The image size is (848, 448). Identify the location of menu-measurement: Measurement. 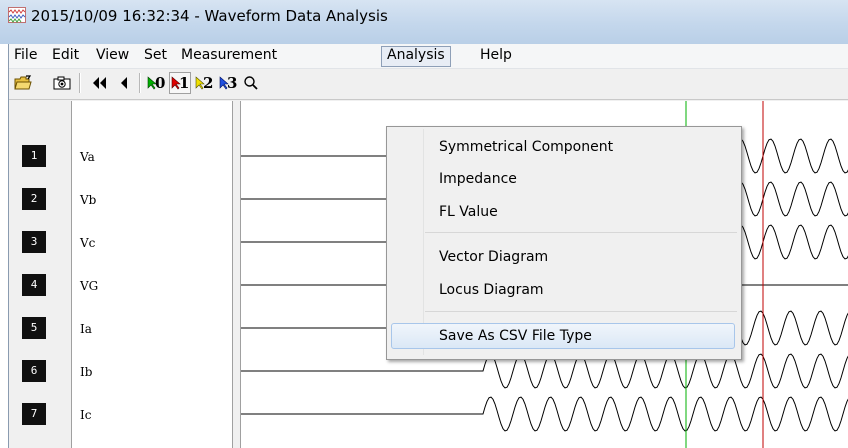
(229, 55).